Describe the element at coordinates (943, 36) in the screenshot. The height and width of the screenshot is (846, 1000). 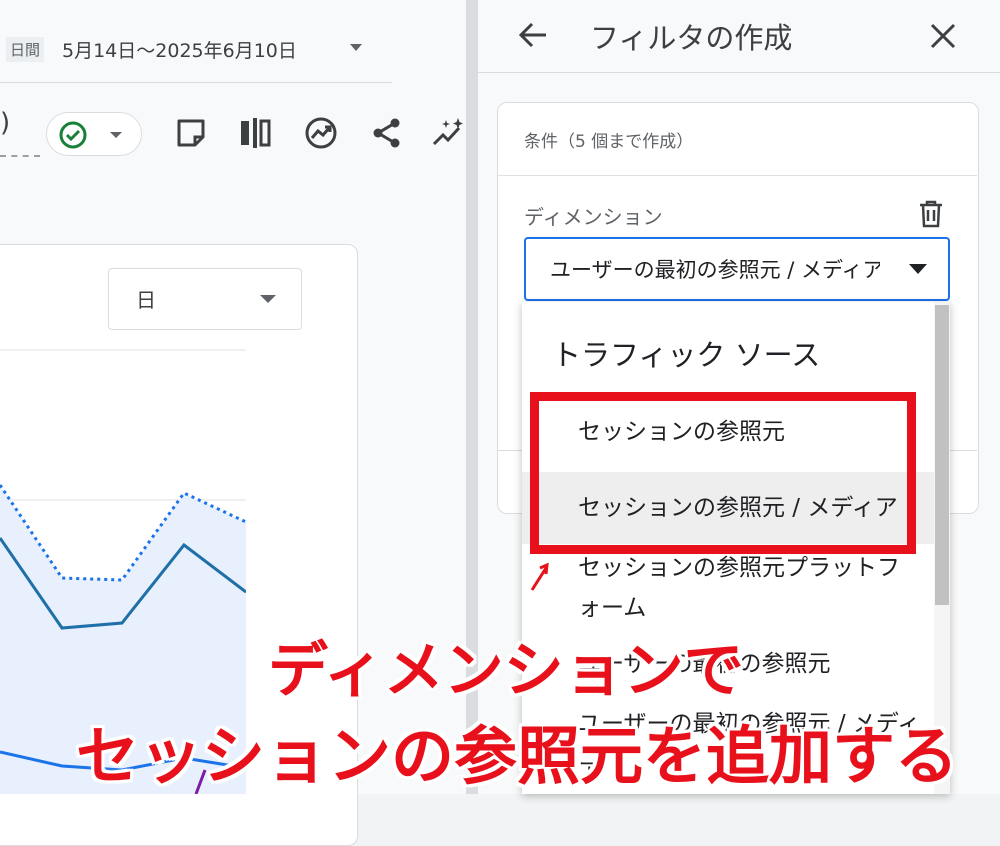
I see `close-icon` at that location.